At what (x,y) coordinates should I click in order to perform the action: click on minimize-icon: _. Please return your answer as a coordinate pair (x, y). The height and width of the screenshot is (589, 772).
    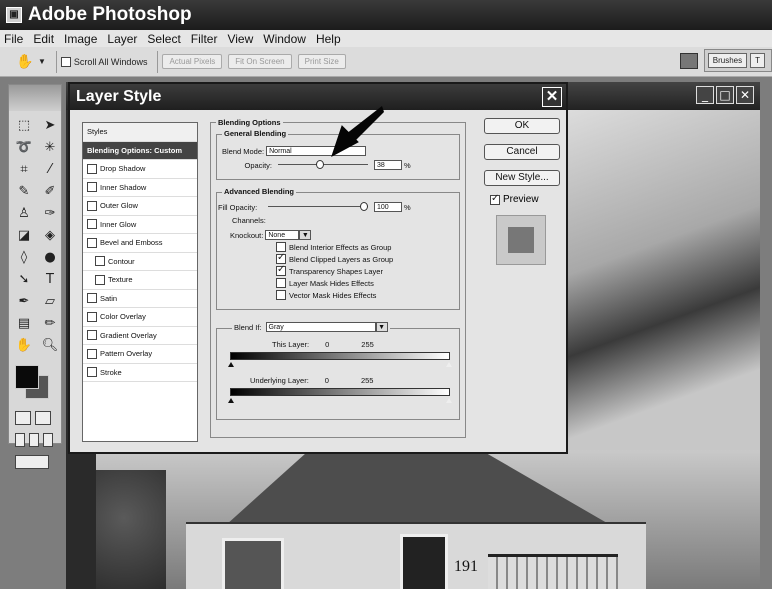
    Looking at the image, I should click on (705, 95).